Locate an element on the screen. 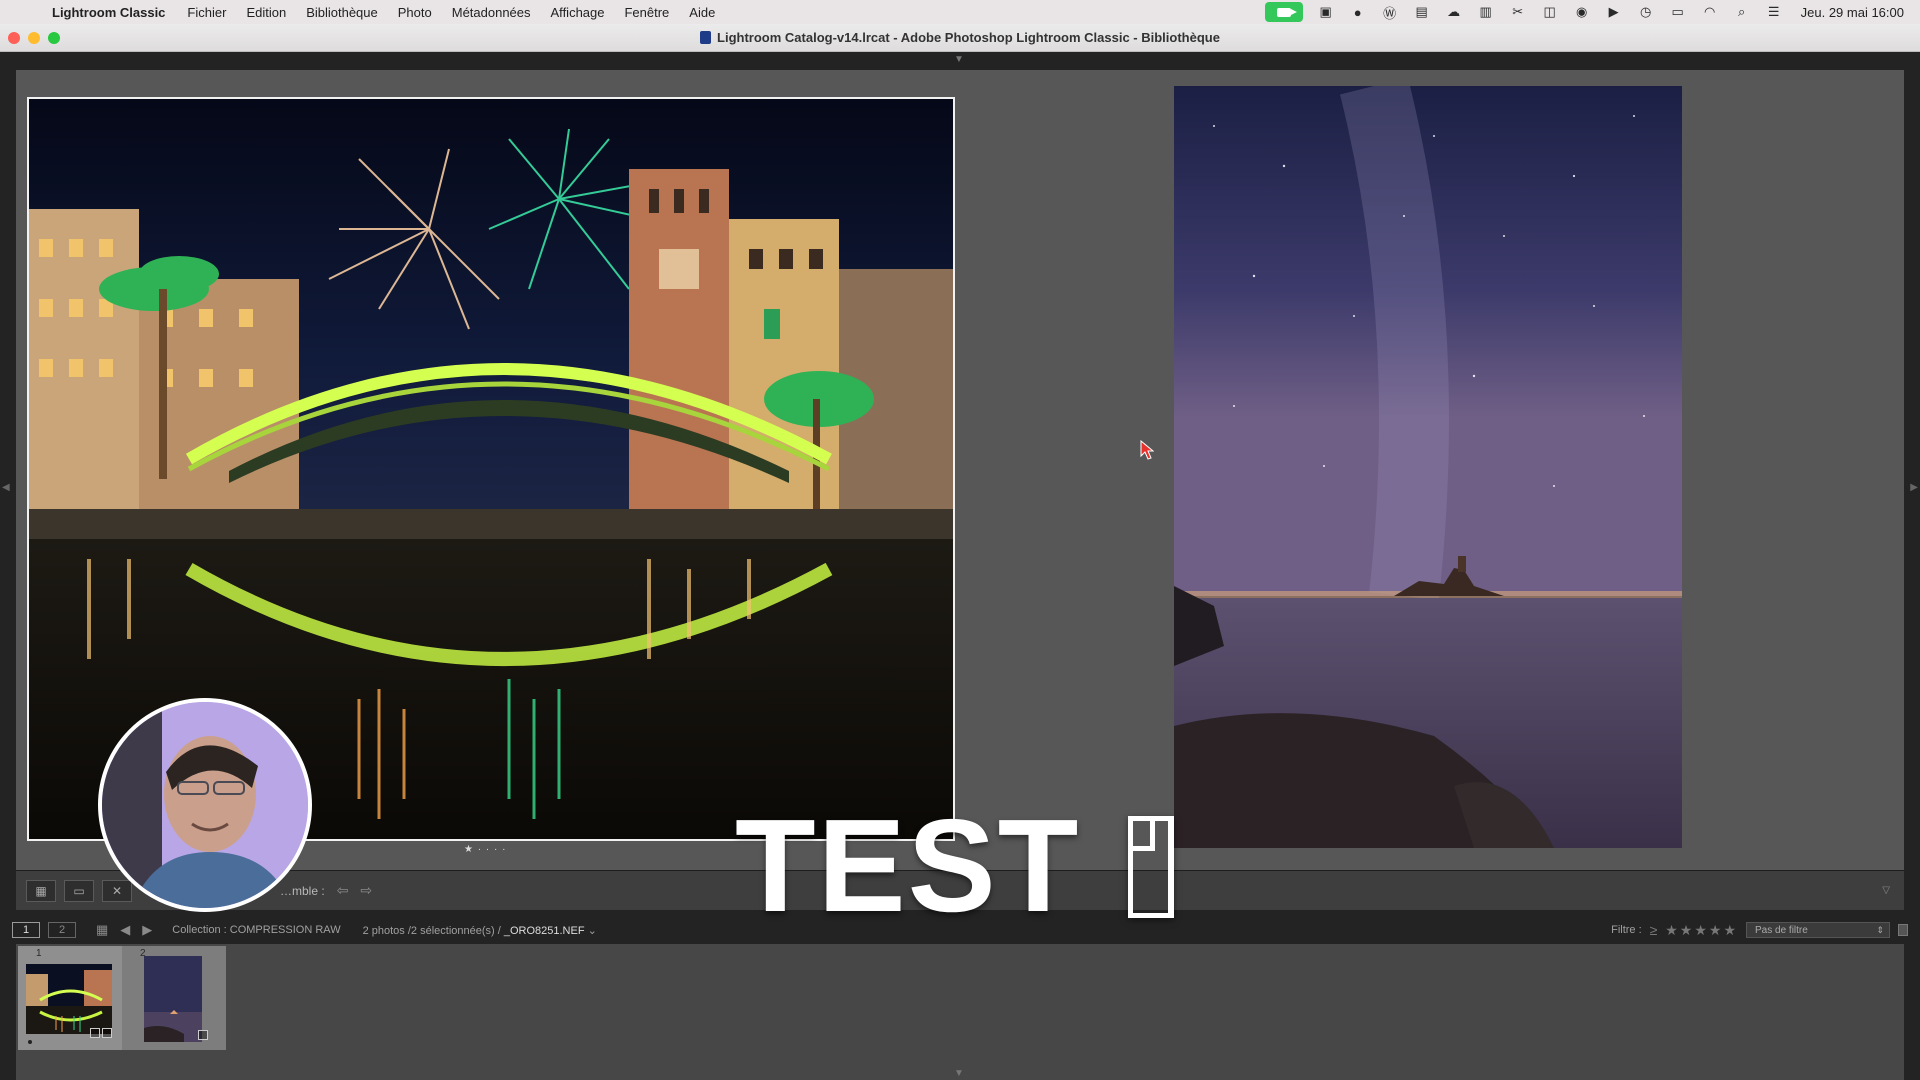  time-machine-icon: ◷ is located at coordinates (1646, 12).